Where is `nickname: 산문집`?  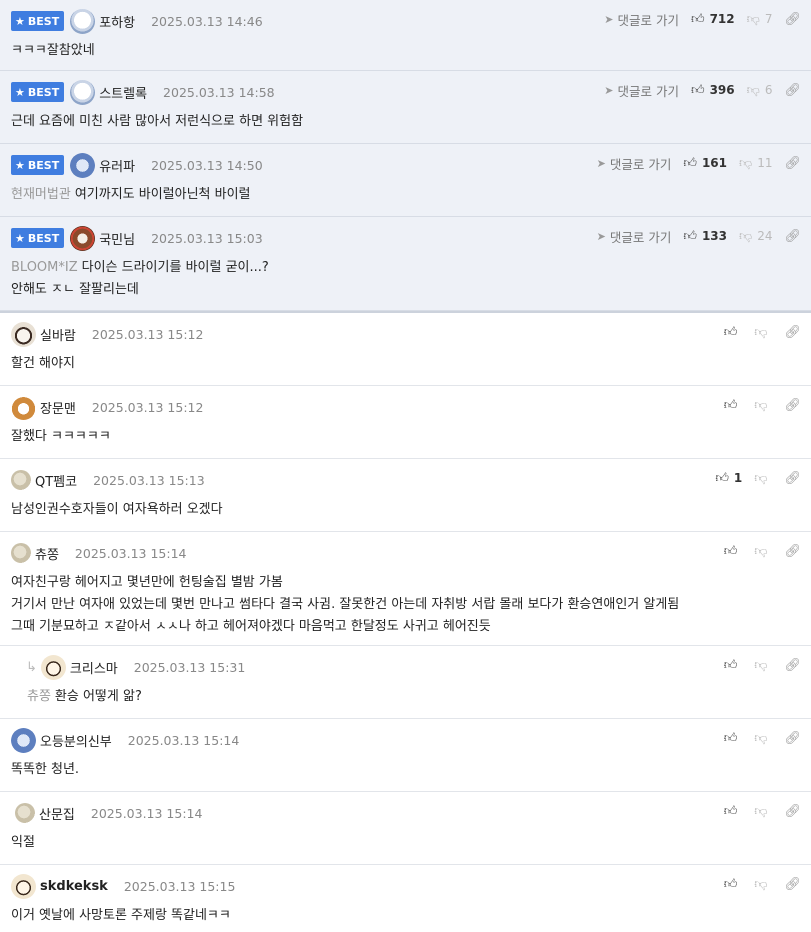 nickname: 산문집 is located at coordinates (57, 813).